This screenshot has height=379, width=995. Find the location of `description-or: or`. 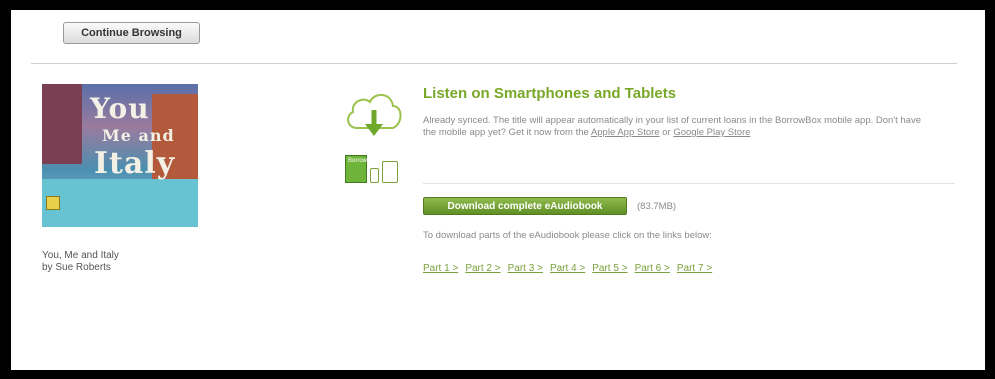

description-or: or is located at coordinates (666, 132).